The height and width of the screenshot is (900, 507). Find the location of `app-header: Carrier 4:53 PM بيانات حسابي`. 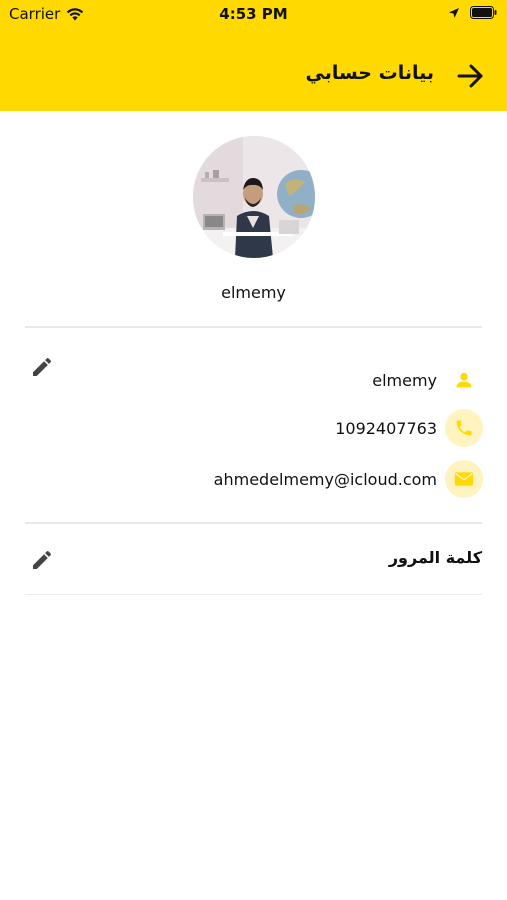

app-header: Carrier 4:53 PM بيانات حسابي is located at coordinates (253, 55).